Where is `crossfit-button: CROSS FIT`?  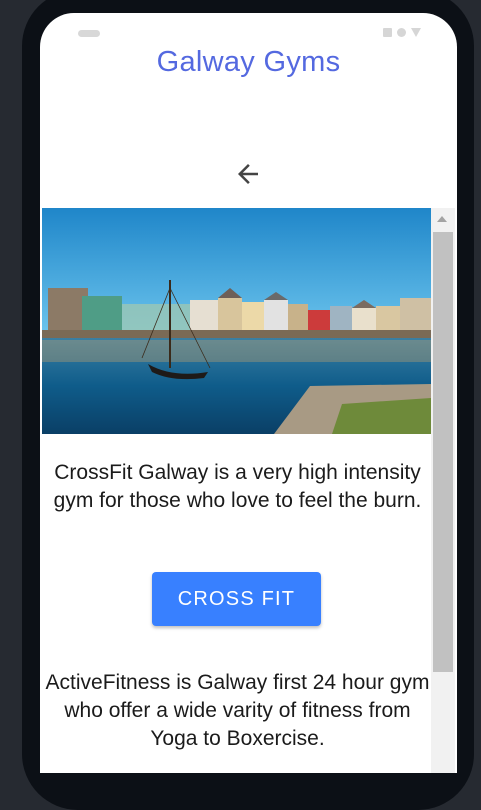
crossfit-button: CROSS FIT is located at coordinates (236, 599).